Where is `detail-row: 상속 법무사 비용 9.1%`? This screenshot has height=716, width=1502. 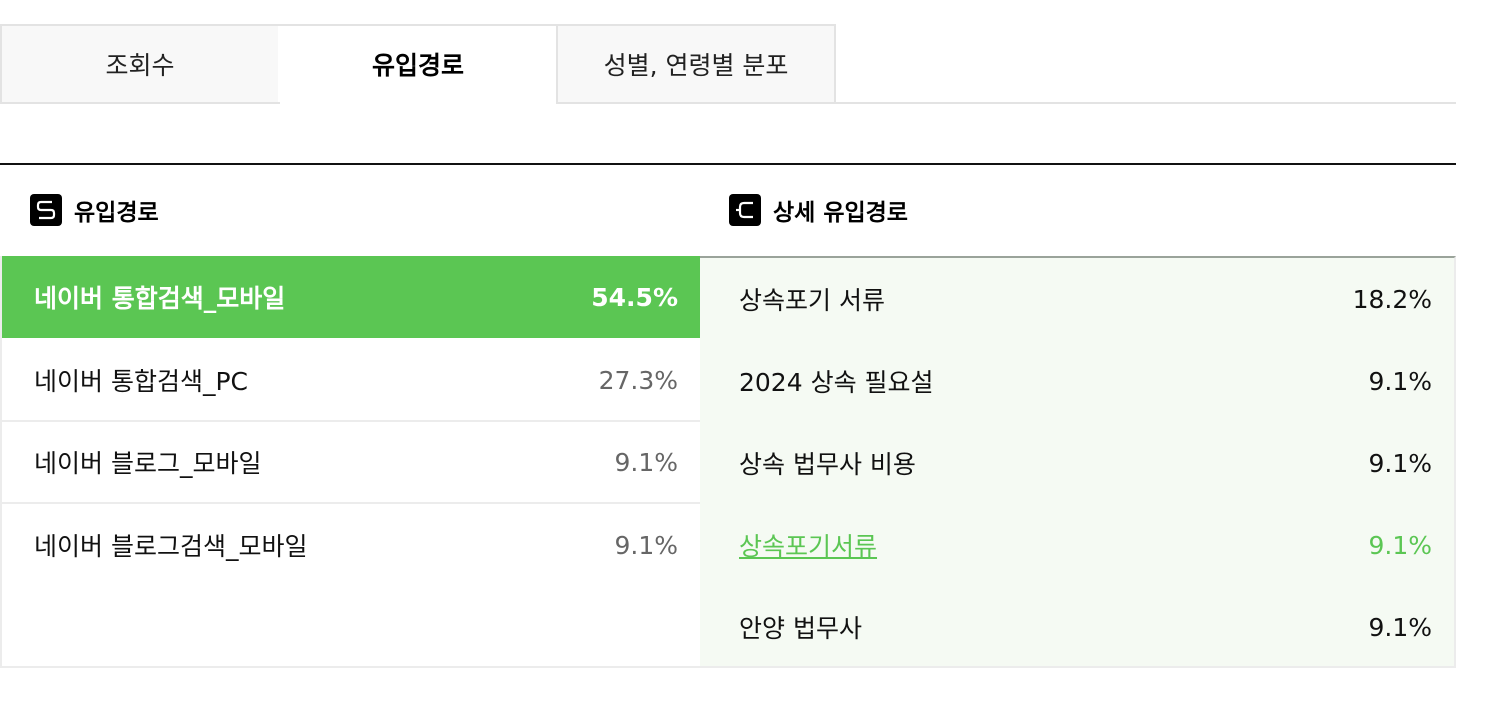
detail-row: 상속 법무사 비용 9.1% is located at coordinates (1077, 463).